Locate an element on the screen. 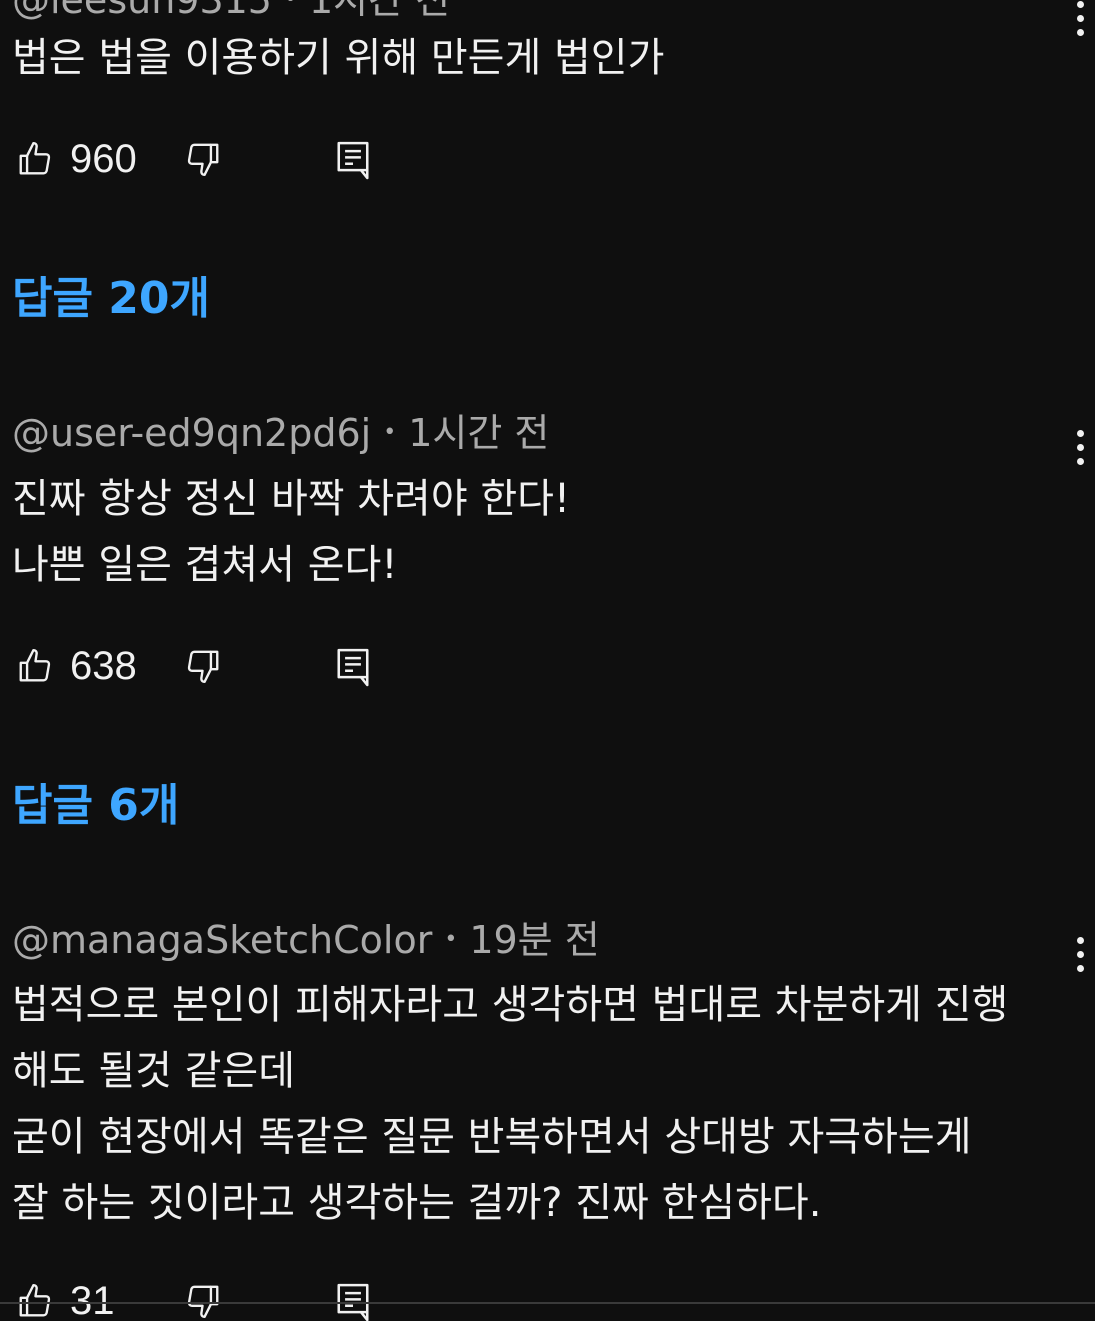  view-replies-link: 답글 6개 is located at coordinates (95, 801).